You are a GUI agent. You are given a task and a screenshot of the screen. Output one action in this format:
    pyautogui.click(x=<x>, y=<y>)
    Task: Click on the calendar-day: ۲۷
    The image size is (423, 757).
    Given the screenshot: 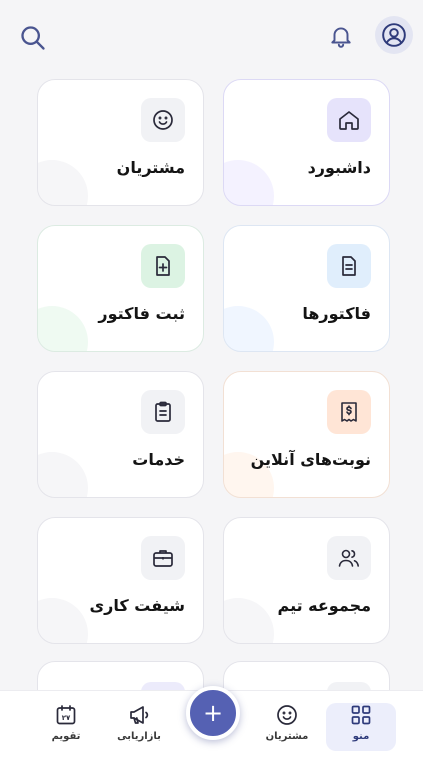 What is the action you would take?
    pyautogui.click(x=66, y=718)
    